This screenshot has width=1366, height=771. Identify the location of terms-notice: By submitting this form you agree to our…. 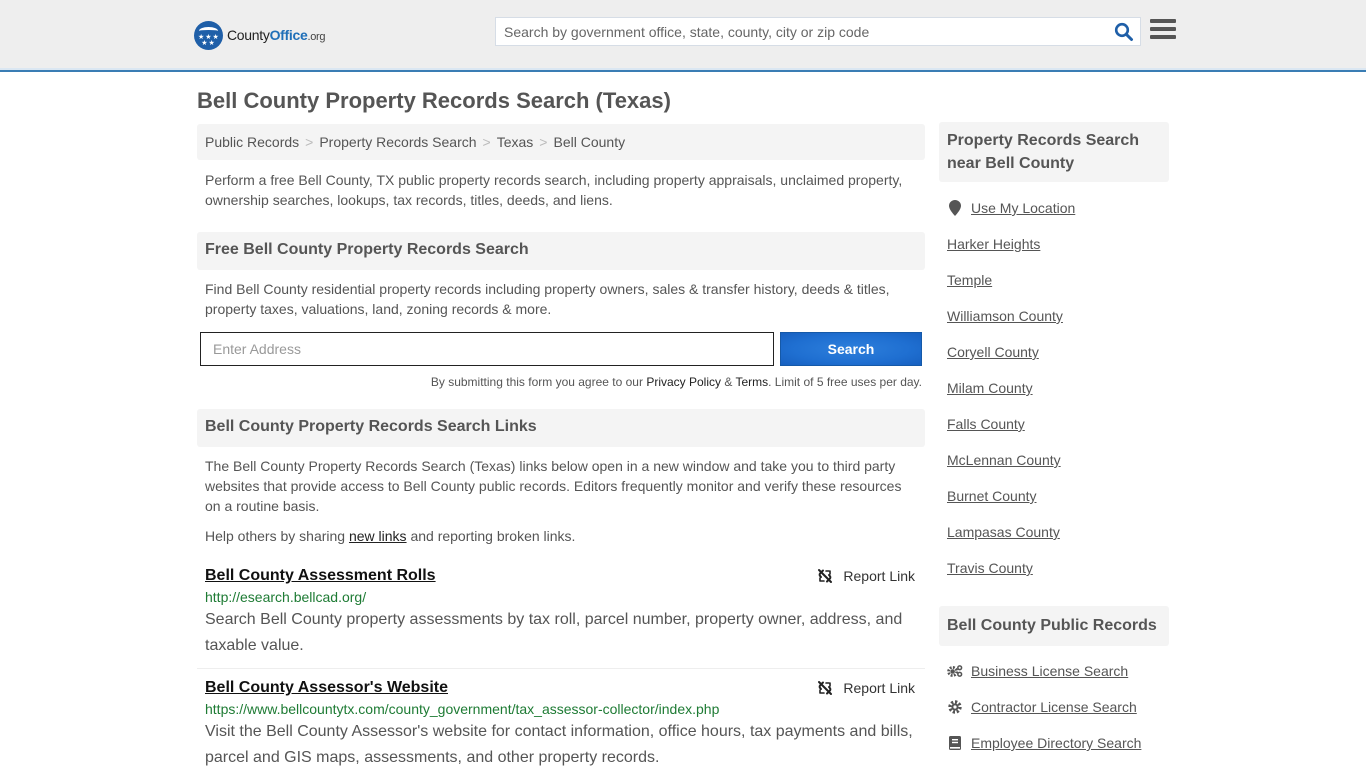
(676, 382).